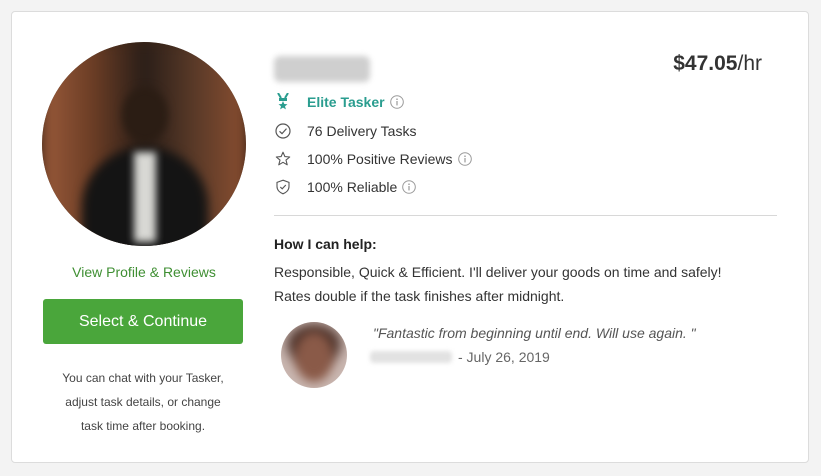 Image resolution: width=821 pixels, height=476 pixels. I want to click on reliable-percent: 100% Reliable, so click(352, 187).